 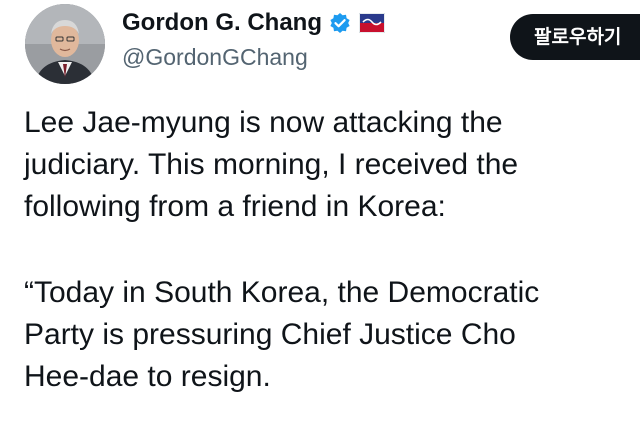 What do you see at coordinates (575, 37) in the screenshot?
I see `follow-button: 팔로우하기` at bounding box center [575, 37].